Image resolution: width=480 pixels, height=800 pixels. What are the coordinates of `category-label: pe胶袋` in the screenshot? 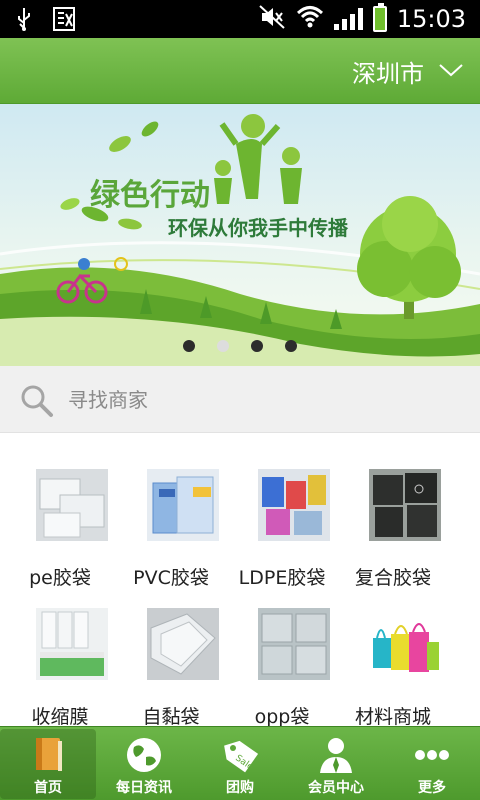 It's located at (60, 578).